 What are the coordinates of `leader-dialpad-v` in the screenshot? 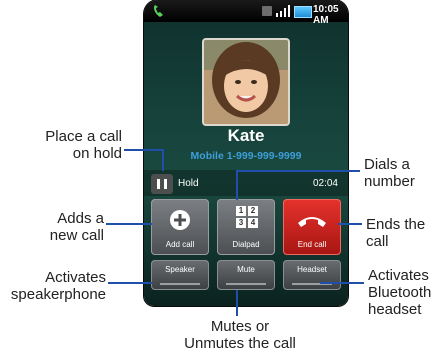 It's located at (237, 185).